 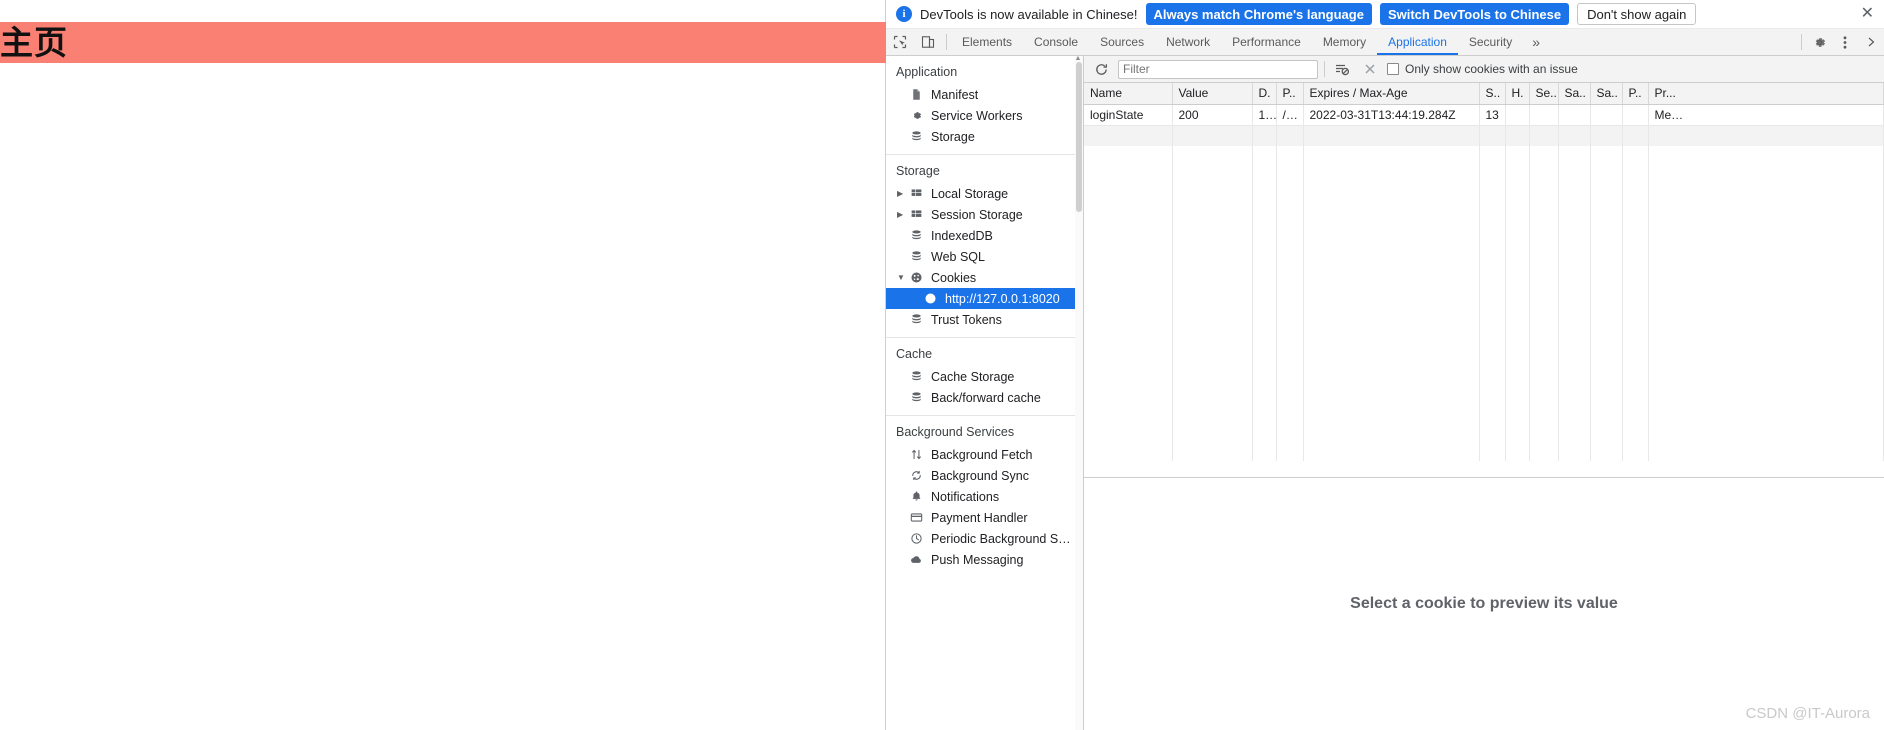 I want to click on inspect-element-icon, so click(x=900, y=42).